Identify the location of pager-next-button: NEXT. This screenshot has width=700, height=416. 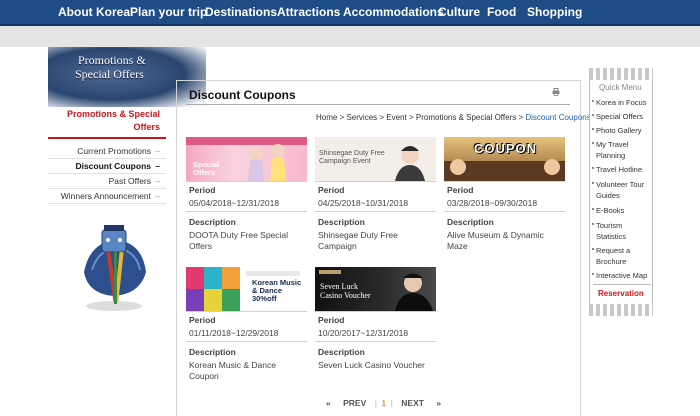
(412, 403).